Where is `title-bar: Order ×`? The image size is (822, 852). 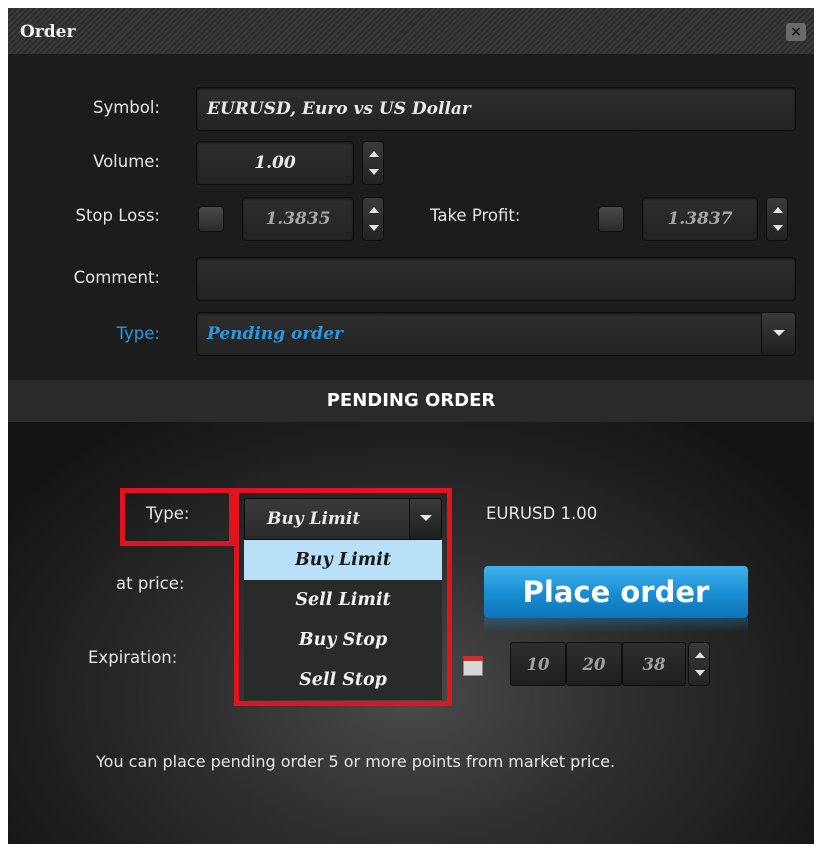
title-bar: Order × is located at coordinates (411, 31).